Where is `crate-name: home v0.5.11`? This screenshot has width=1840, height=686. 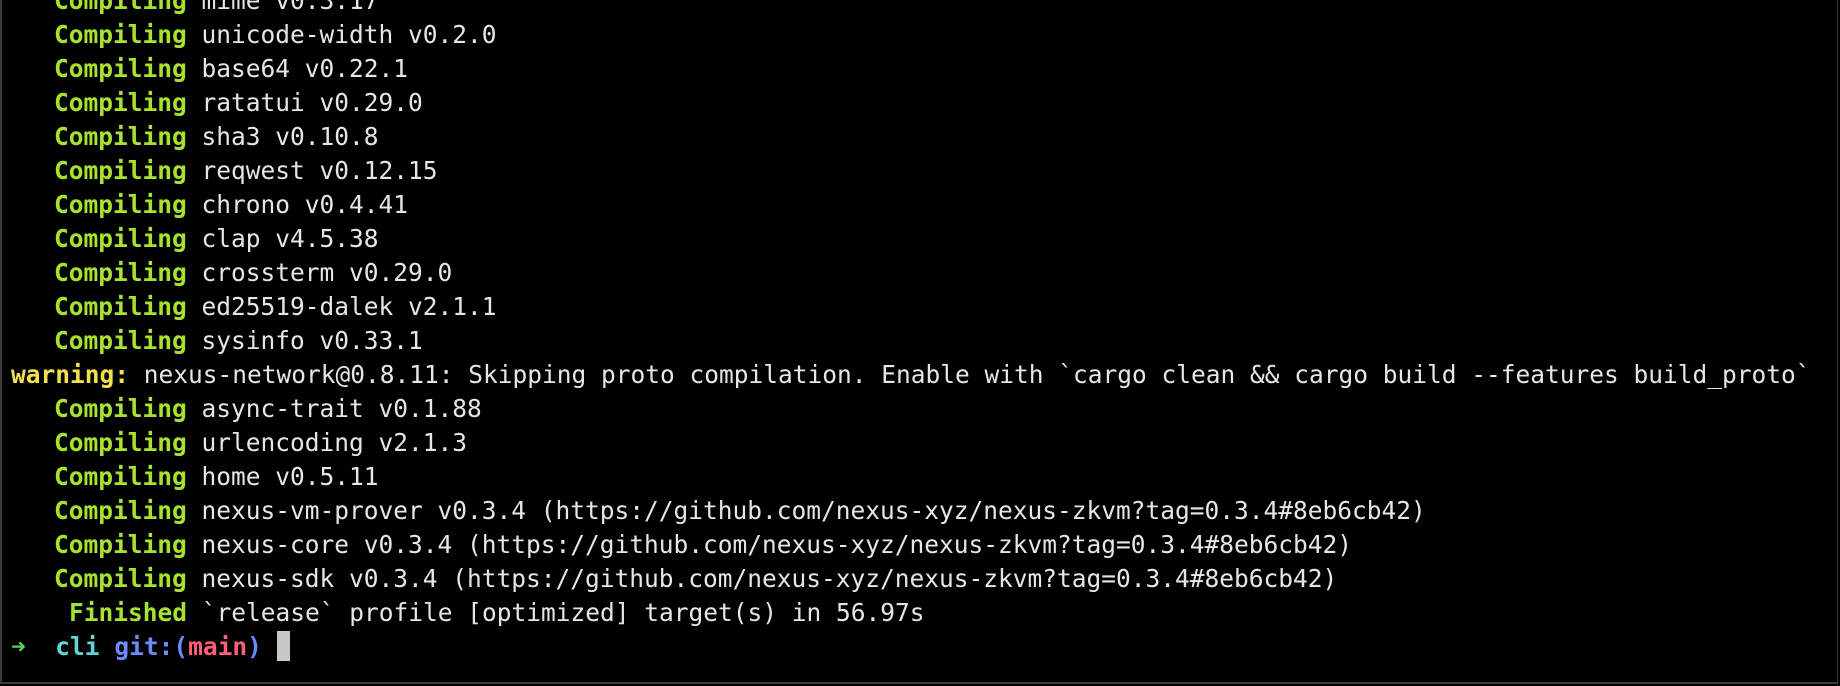 crate-name: home v0.5.11 is located at coordinates (290, 476).